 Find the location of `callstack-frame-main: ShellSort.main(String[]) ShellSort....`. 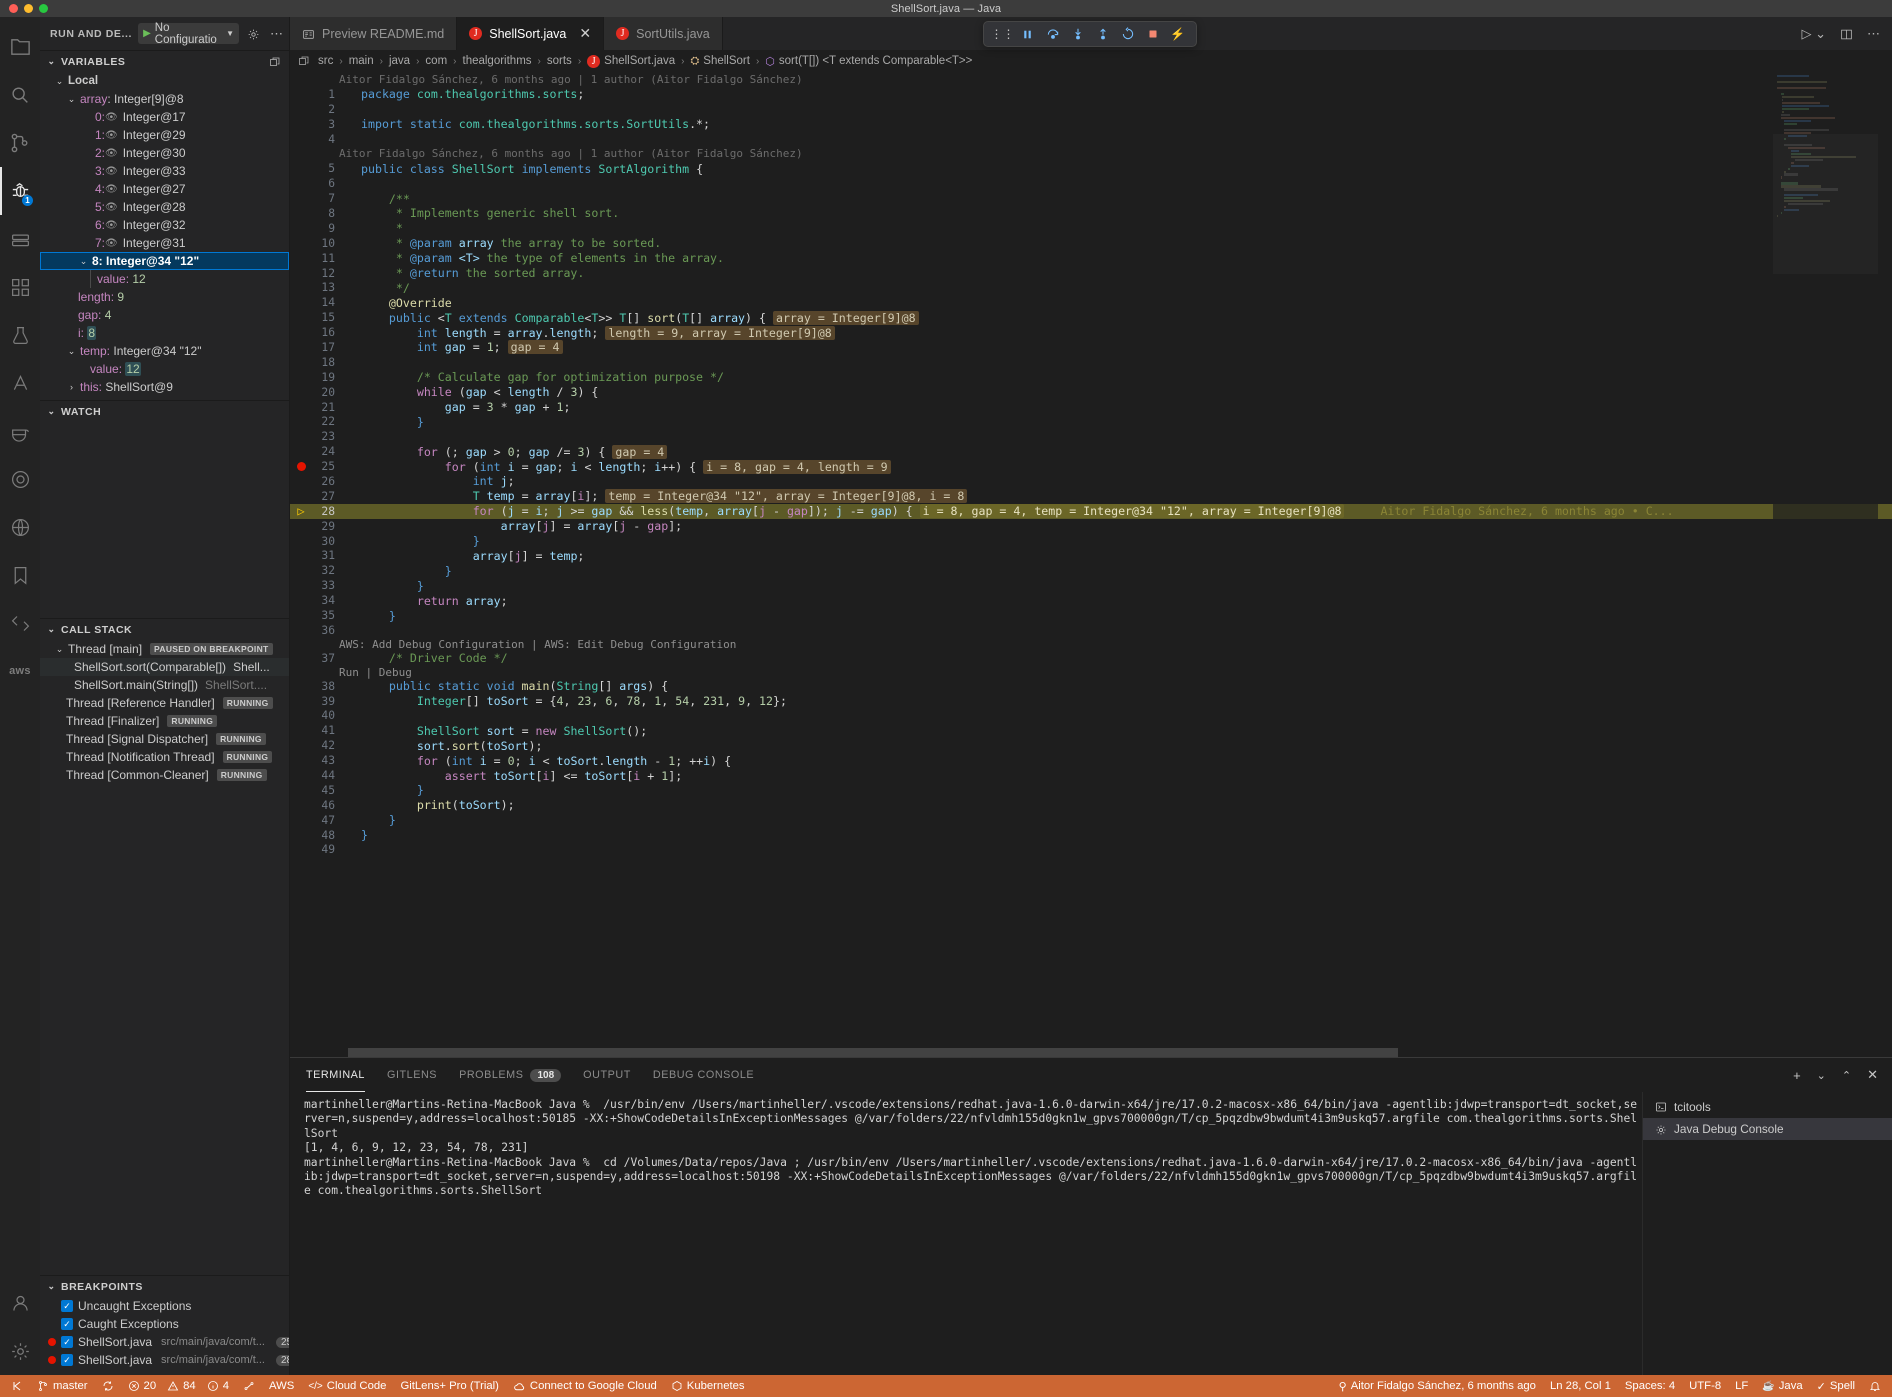

callstack-frame-main: ShellSort.main(String[]) ShellSort.... is located at coordinates (164, 685).